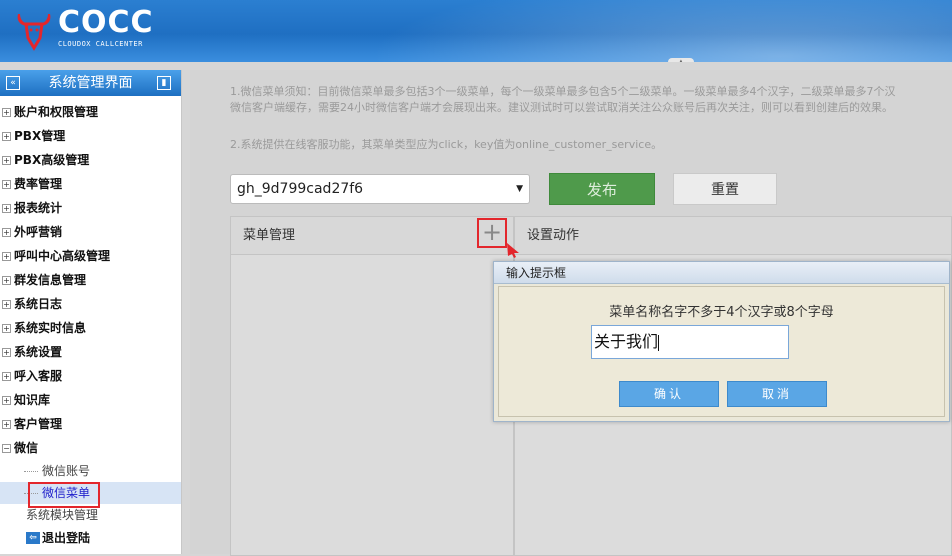 The height and width of the screenshot is (556, 952). What do you see at coordinates (690, 342) in the screenshot?
I see `menu-name-input: 关于我们` at bounding box center [690, 342].